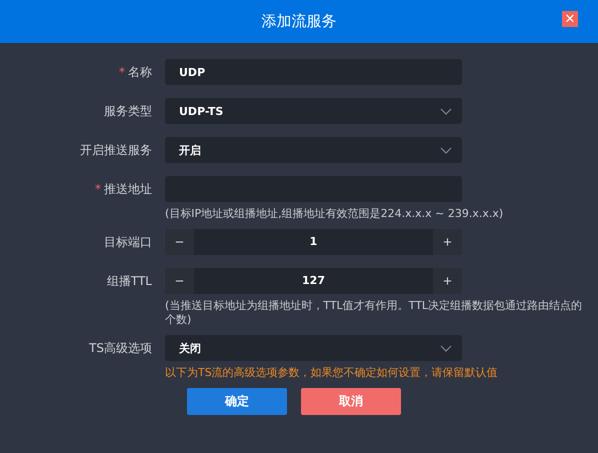  What do you see at coordinates (135, 72) in the screenshot?
I see `field-label: * 名称` at bounding box center [135, 72].